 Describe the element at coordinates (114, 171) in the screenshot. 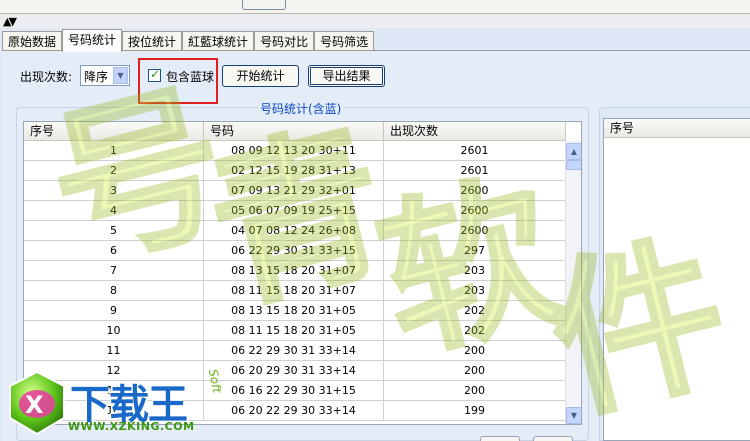

I see `row-index-cell: 2` at that location.